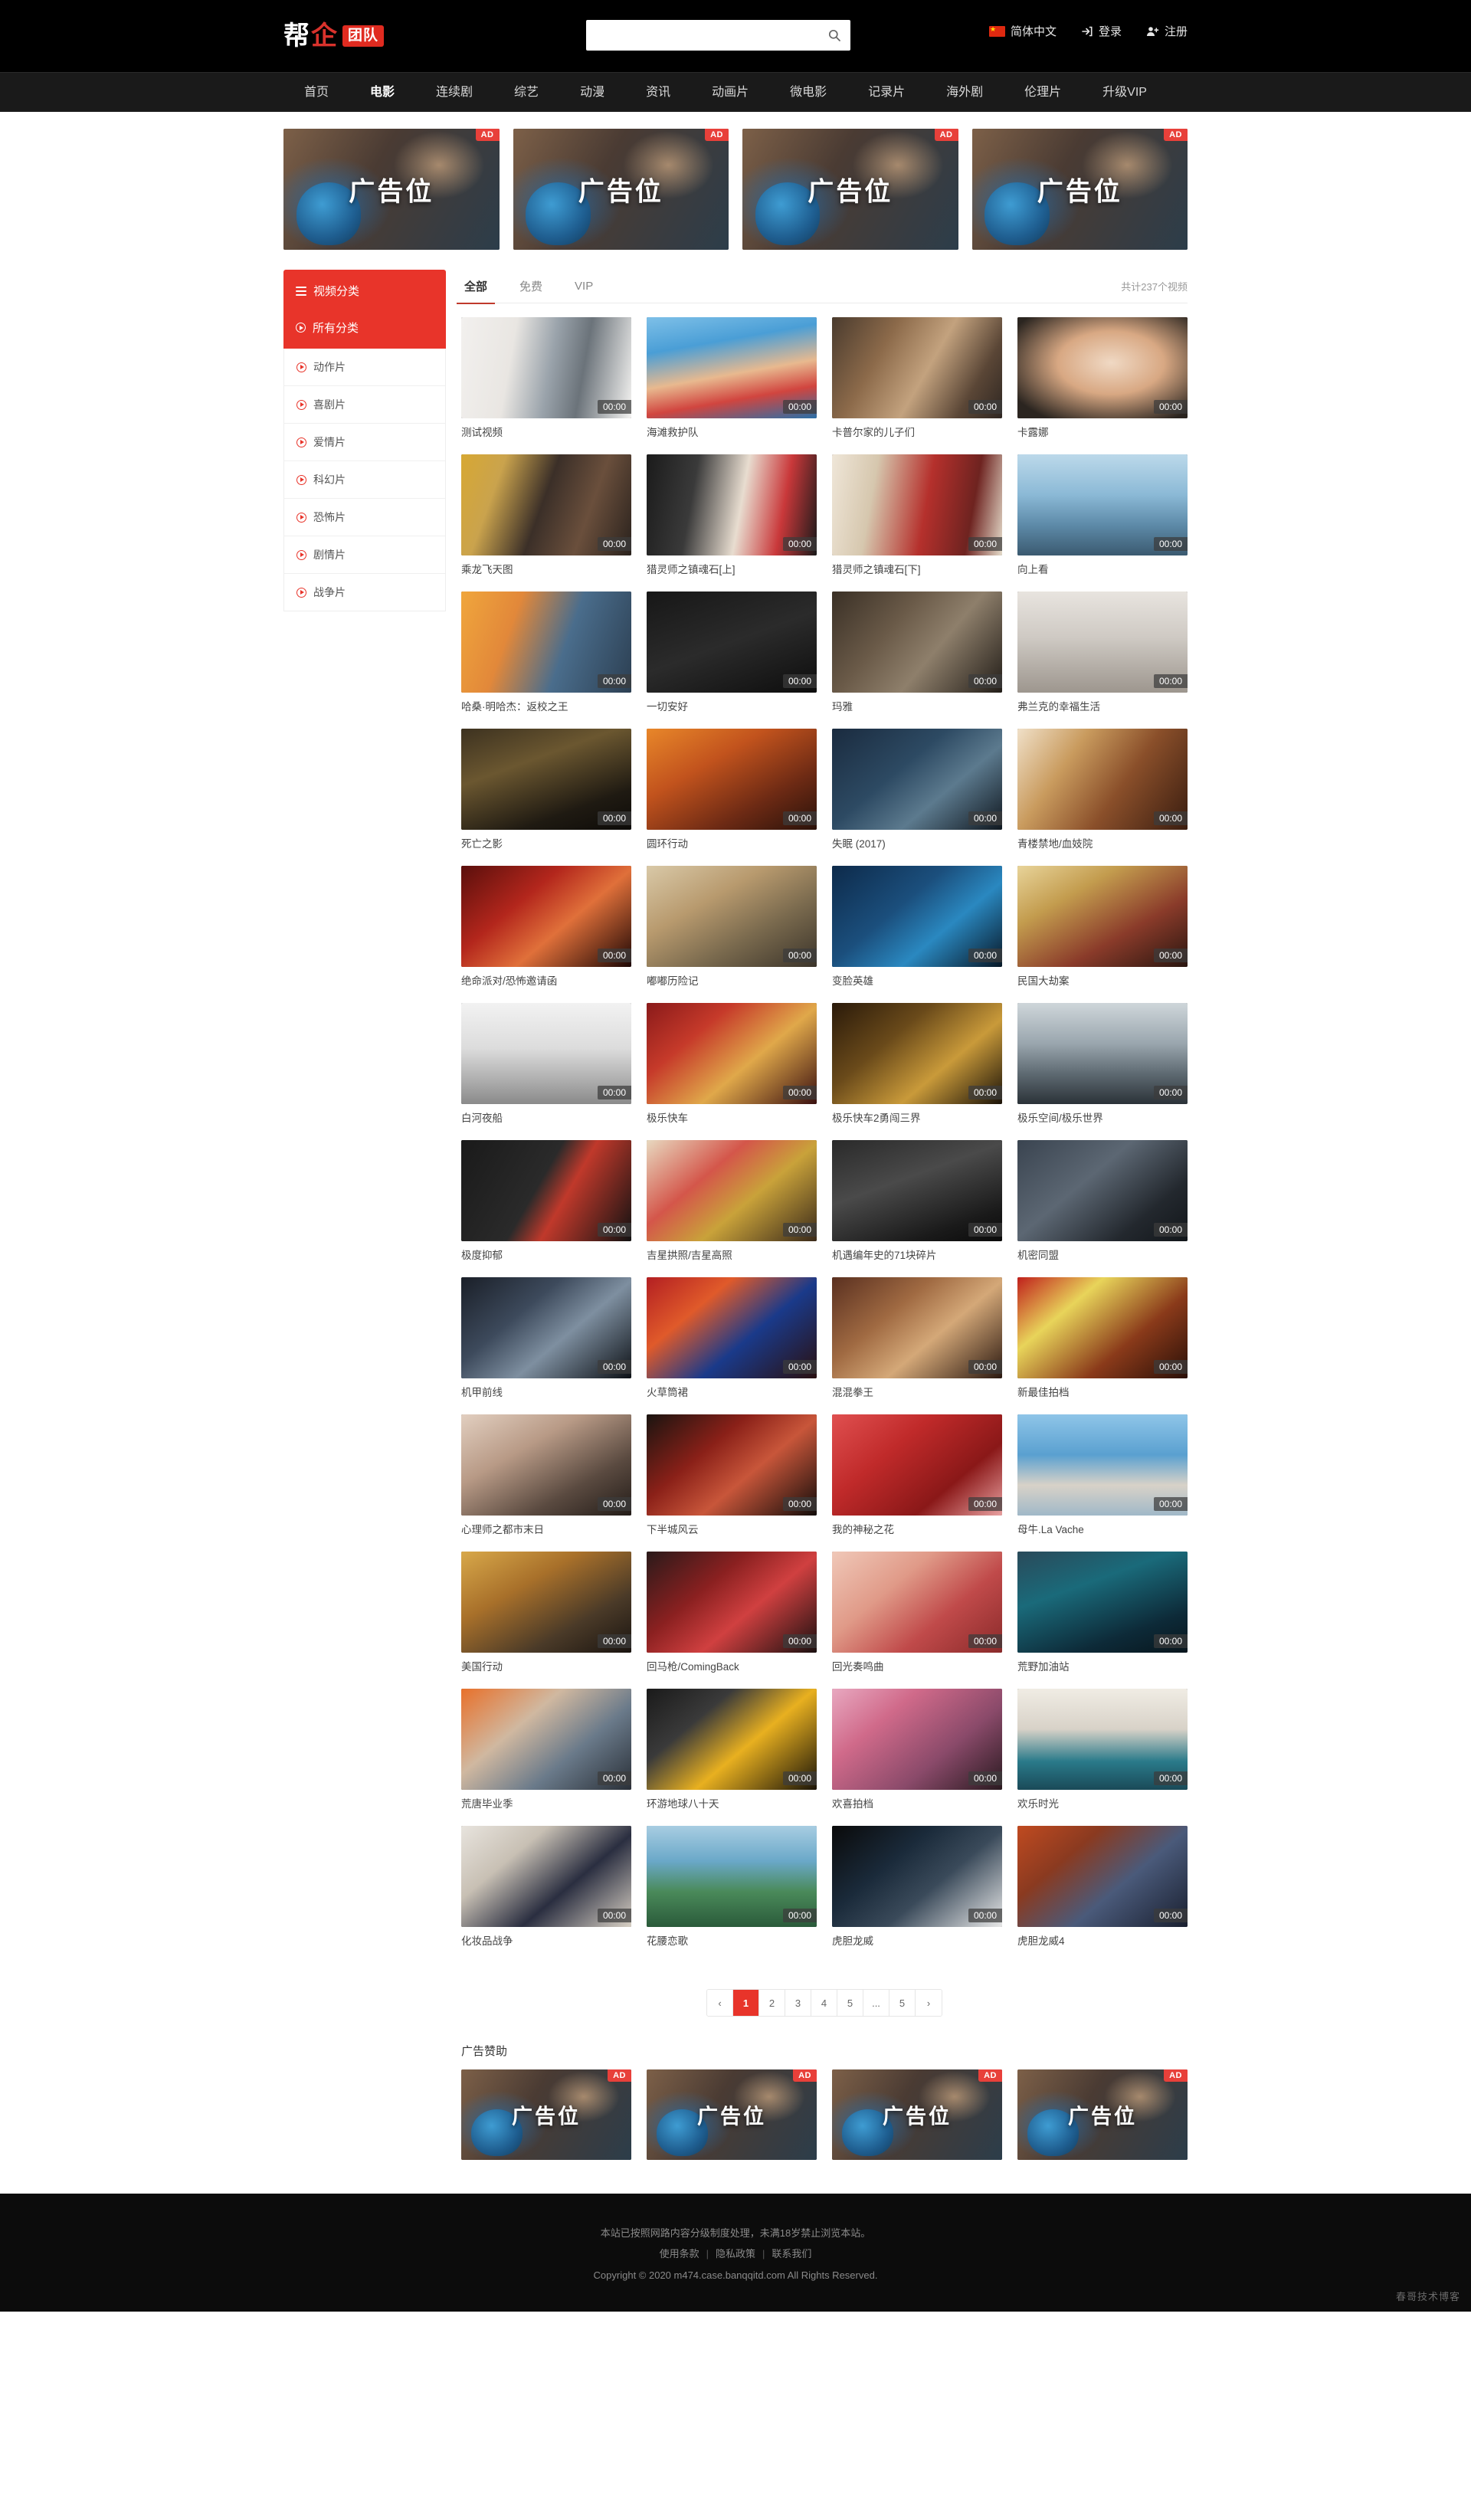 This screenshot has height=2520, width=1471. Describe the element at coordinates (1125, 93) in the screenshot. I see `nav-item-11: 升级VIP` at that location.